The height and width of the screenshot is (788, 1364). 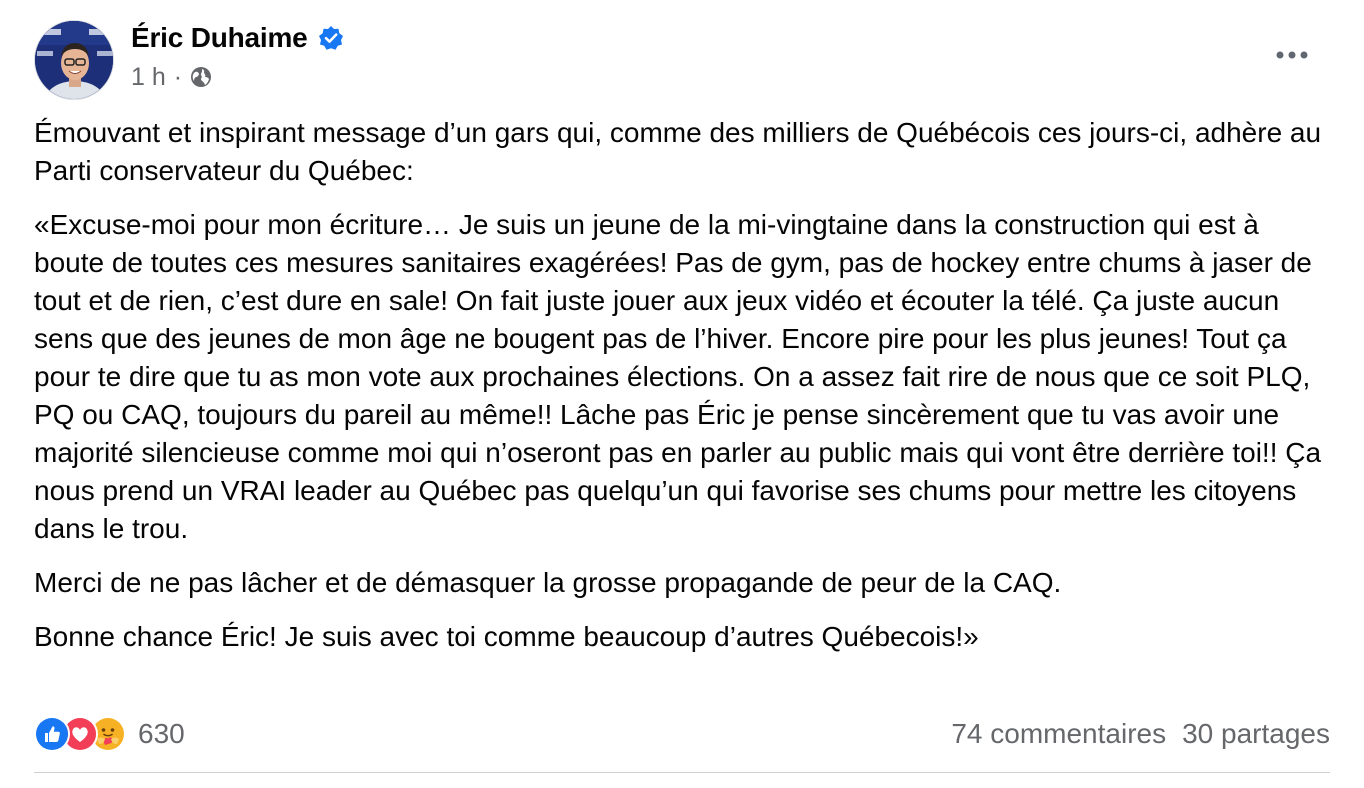 I want to click on more-options-icon, so click(x=1292, y=55).